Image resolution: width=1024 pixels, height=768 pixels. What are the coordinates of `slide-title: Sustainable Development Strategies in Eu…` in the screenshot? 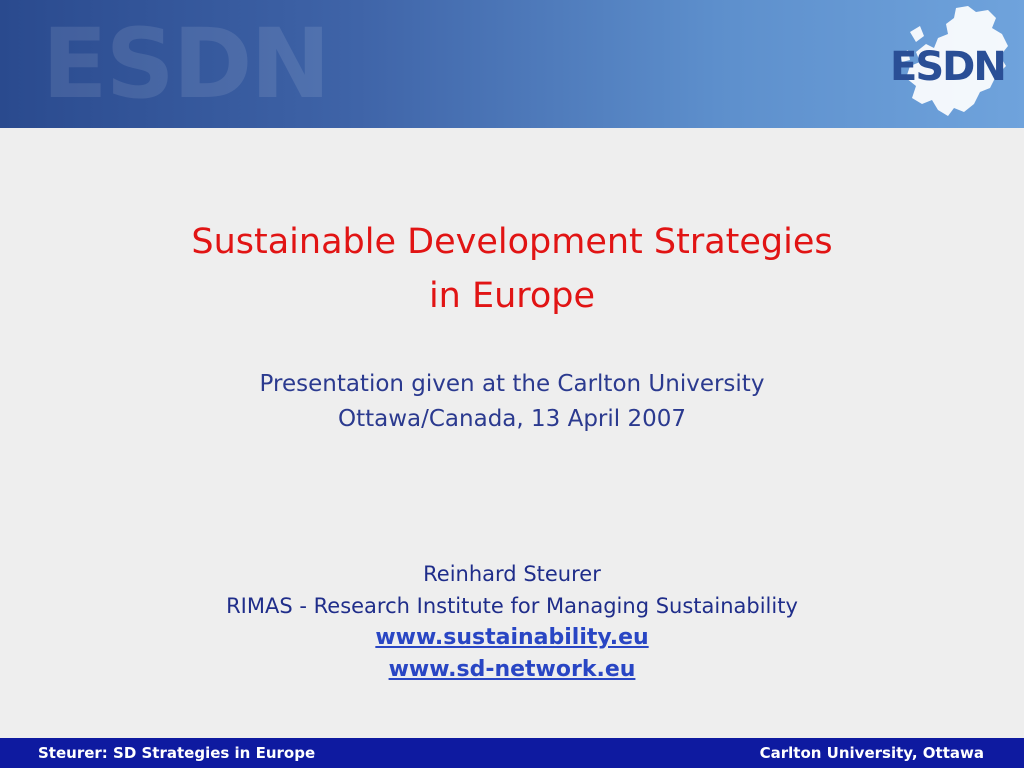 It's located at (512, 269).